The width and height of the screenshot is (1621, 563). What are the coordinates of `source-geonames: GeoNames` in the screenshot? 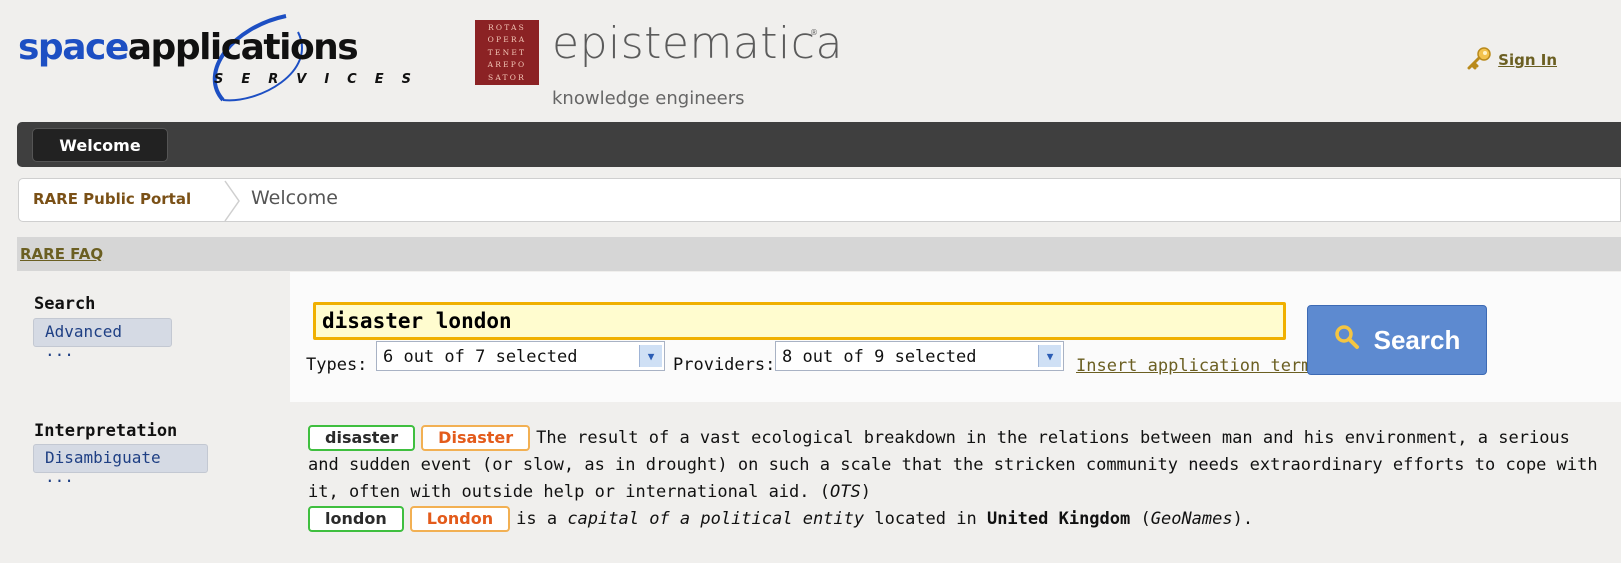 It's located at (1191, 519).